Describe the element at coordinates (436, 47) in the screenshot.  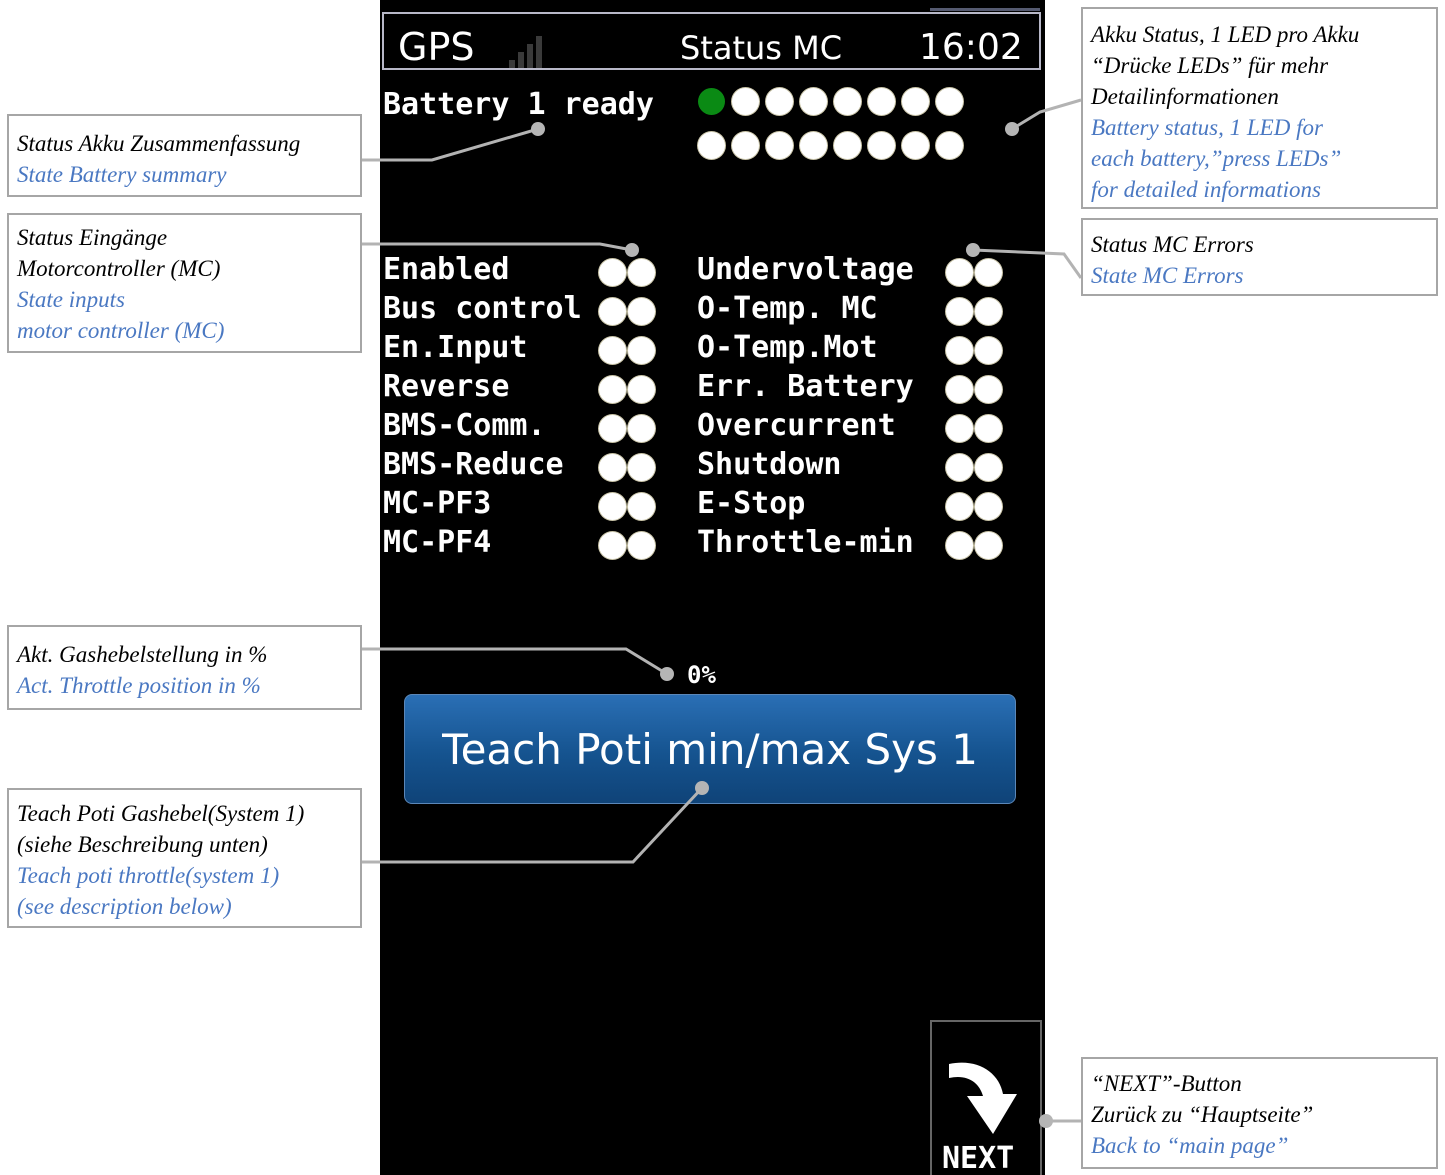
I see `gps-label: GPS` at that location.